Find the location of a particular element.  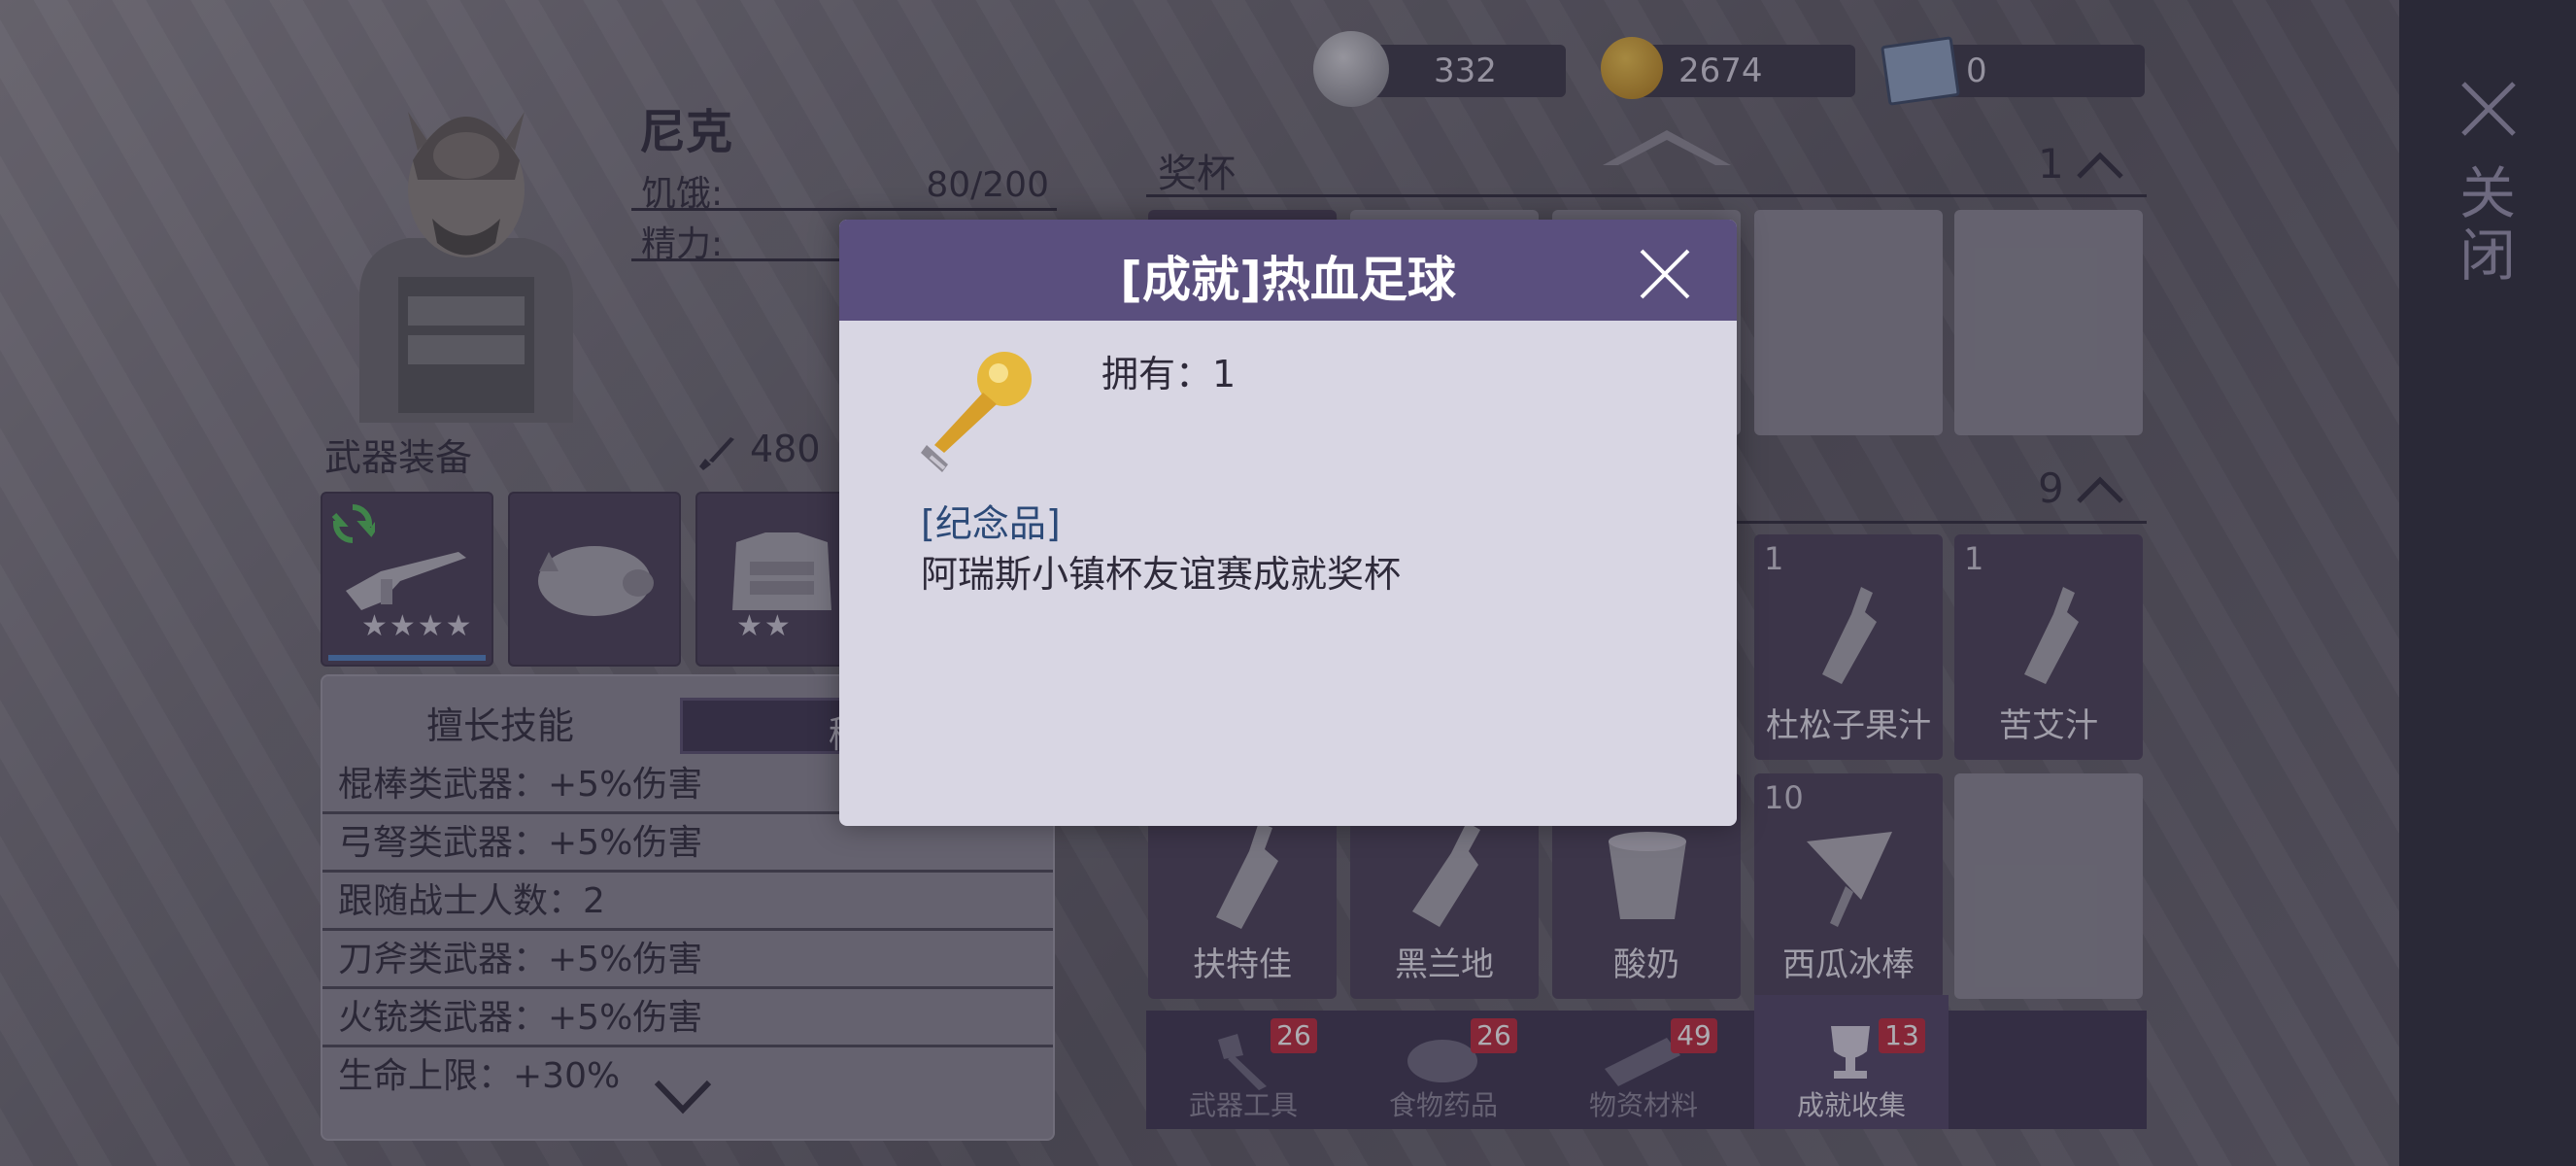

golden-football-trophy-icon is located at coordinates (976, 412).